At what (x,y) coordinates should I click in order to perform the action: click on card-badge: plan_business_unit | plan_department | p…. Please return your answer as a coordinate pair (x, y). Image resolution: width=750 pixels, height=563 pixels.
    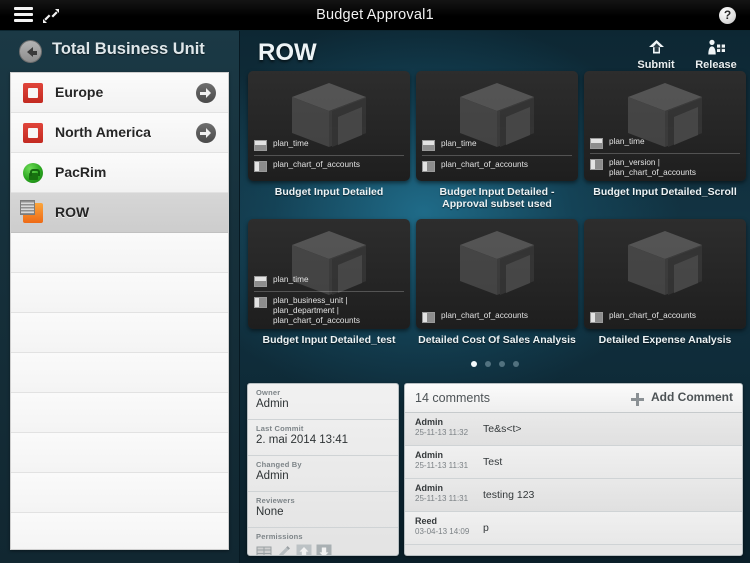
    Looking at the image, I should click on (307, 311).